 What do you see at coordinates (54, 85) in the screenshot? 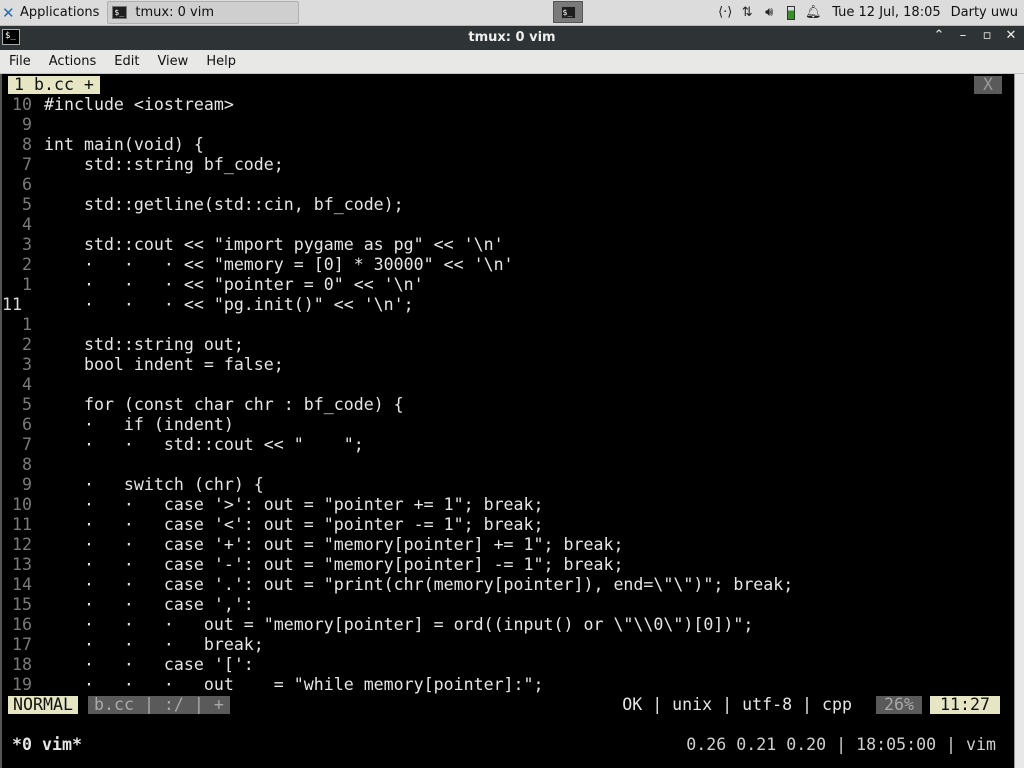
I see `vim-tab-active: 1 b.cc +` at bounding box center [54, 85].